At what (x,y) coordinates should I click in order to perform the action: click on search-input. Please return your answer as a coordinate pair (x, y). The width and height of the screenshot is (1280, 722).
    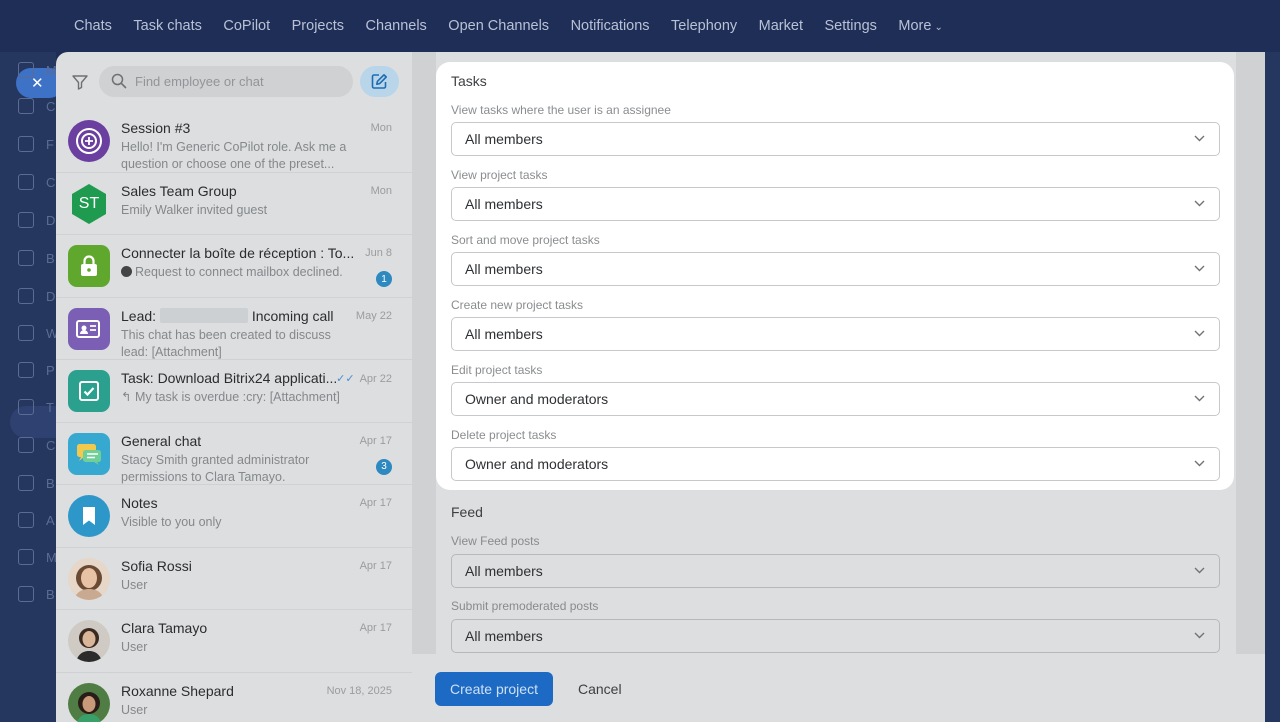
    Looking at the image, I should click on (240, 81).